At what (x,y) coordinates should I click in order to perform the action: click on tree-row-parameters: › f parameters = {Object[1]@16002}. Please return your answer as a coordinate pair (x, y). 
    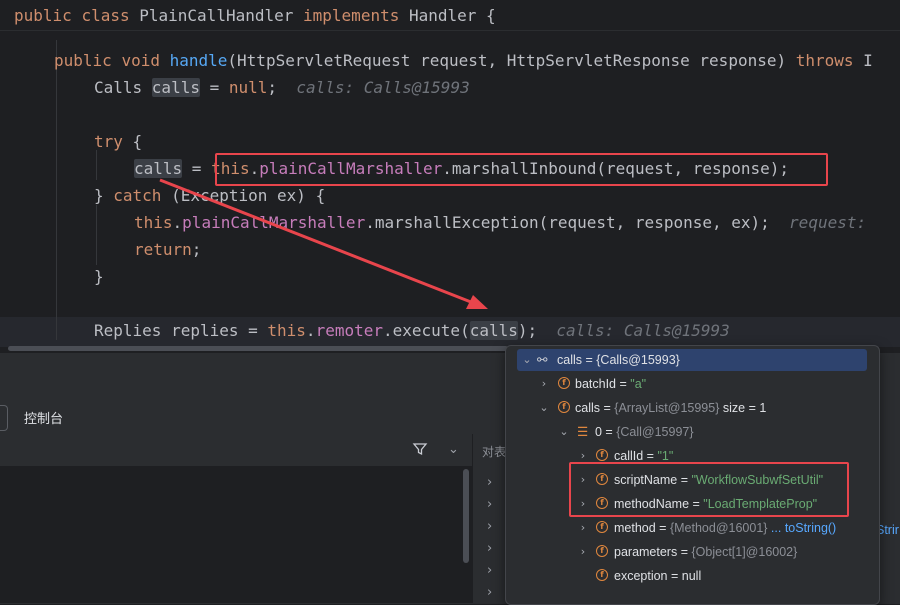
    Looking at the image, I should click on (692, 552).